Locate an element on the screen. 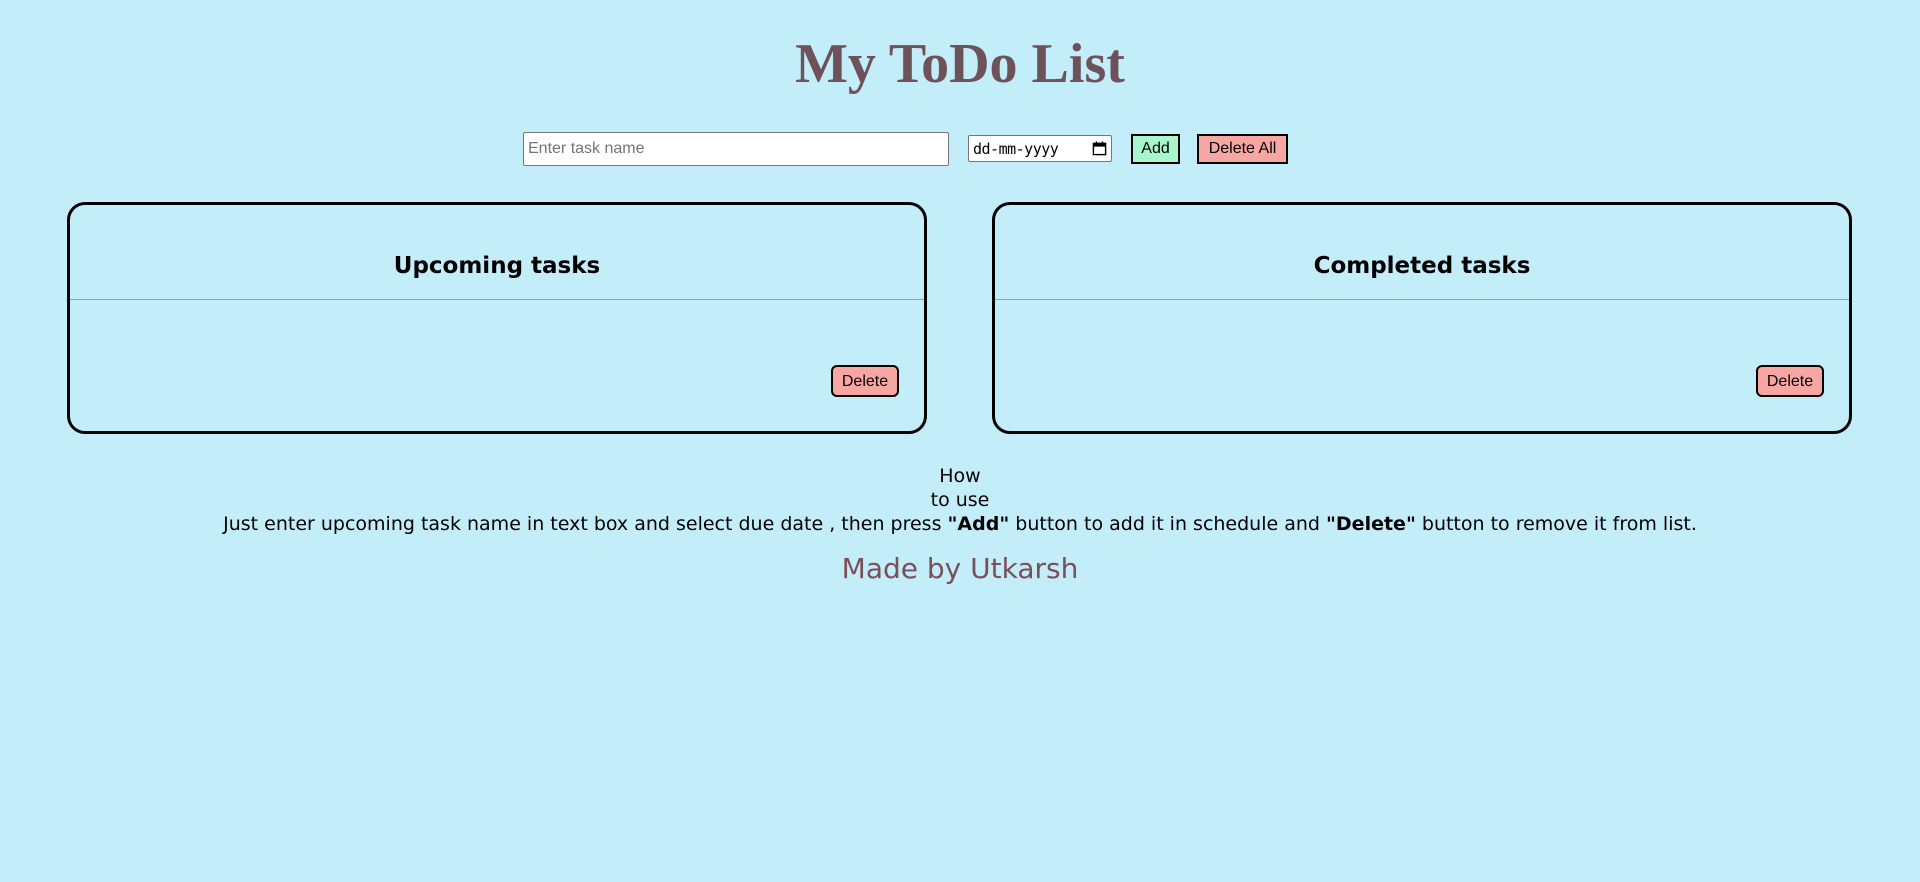 The height and width of the screenshot is (882, 1920). how-to-use-title: How to use is located at coordinates (960, 488).